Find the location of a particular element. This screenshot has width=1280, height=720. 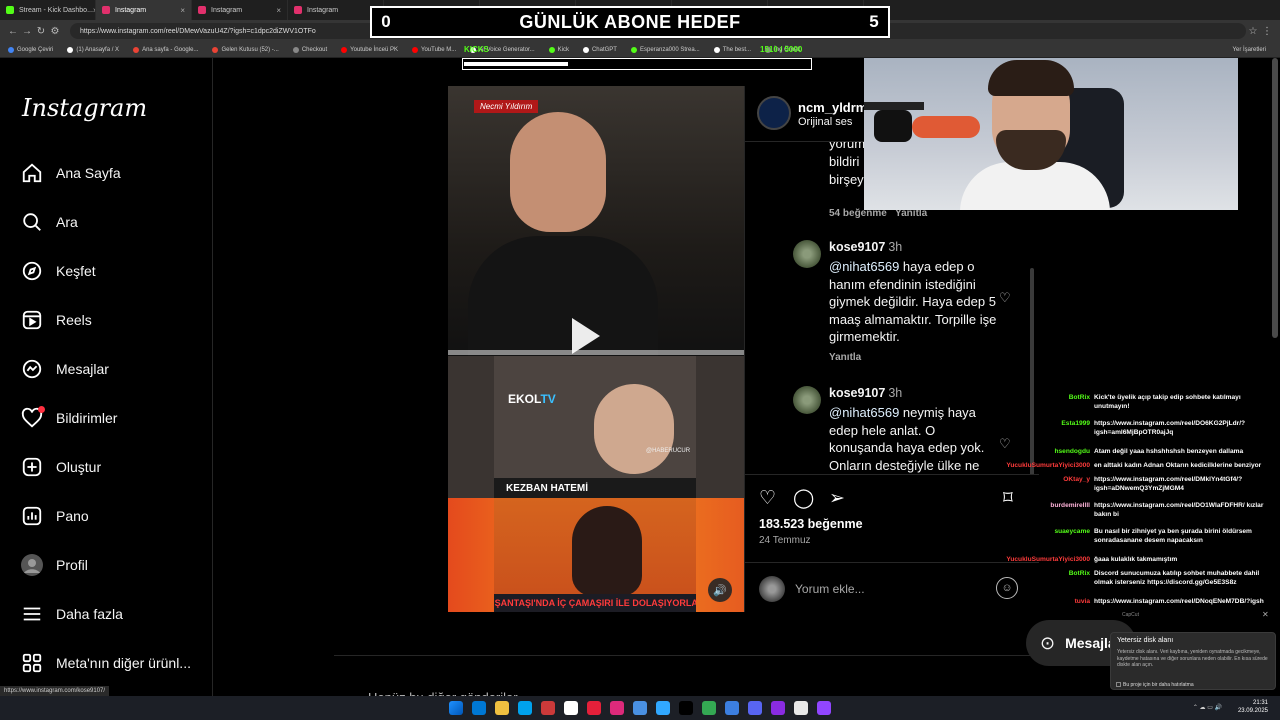

bookmark-item: Youtube İnceü PK is located at coordinates (369, 49).